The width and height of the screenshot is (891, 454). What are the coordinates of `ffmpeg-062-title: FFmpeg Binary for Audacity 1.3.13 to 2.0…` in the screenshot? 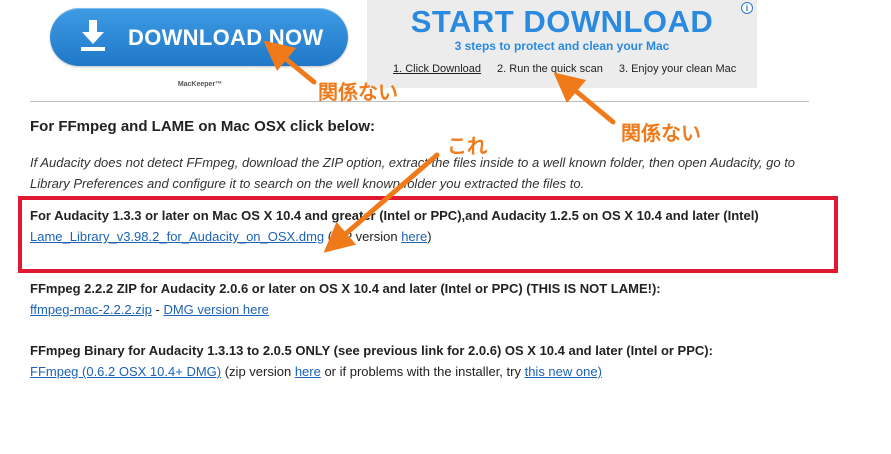 It's located at (371, 350).